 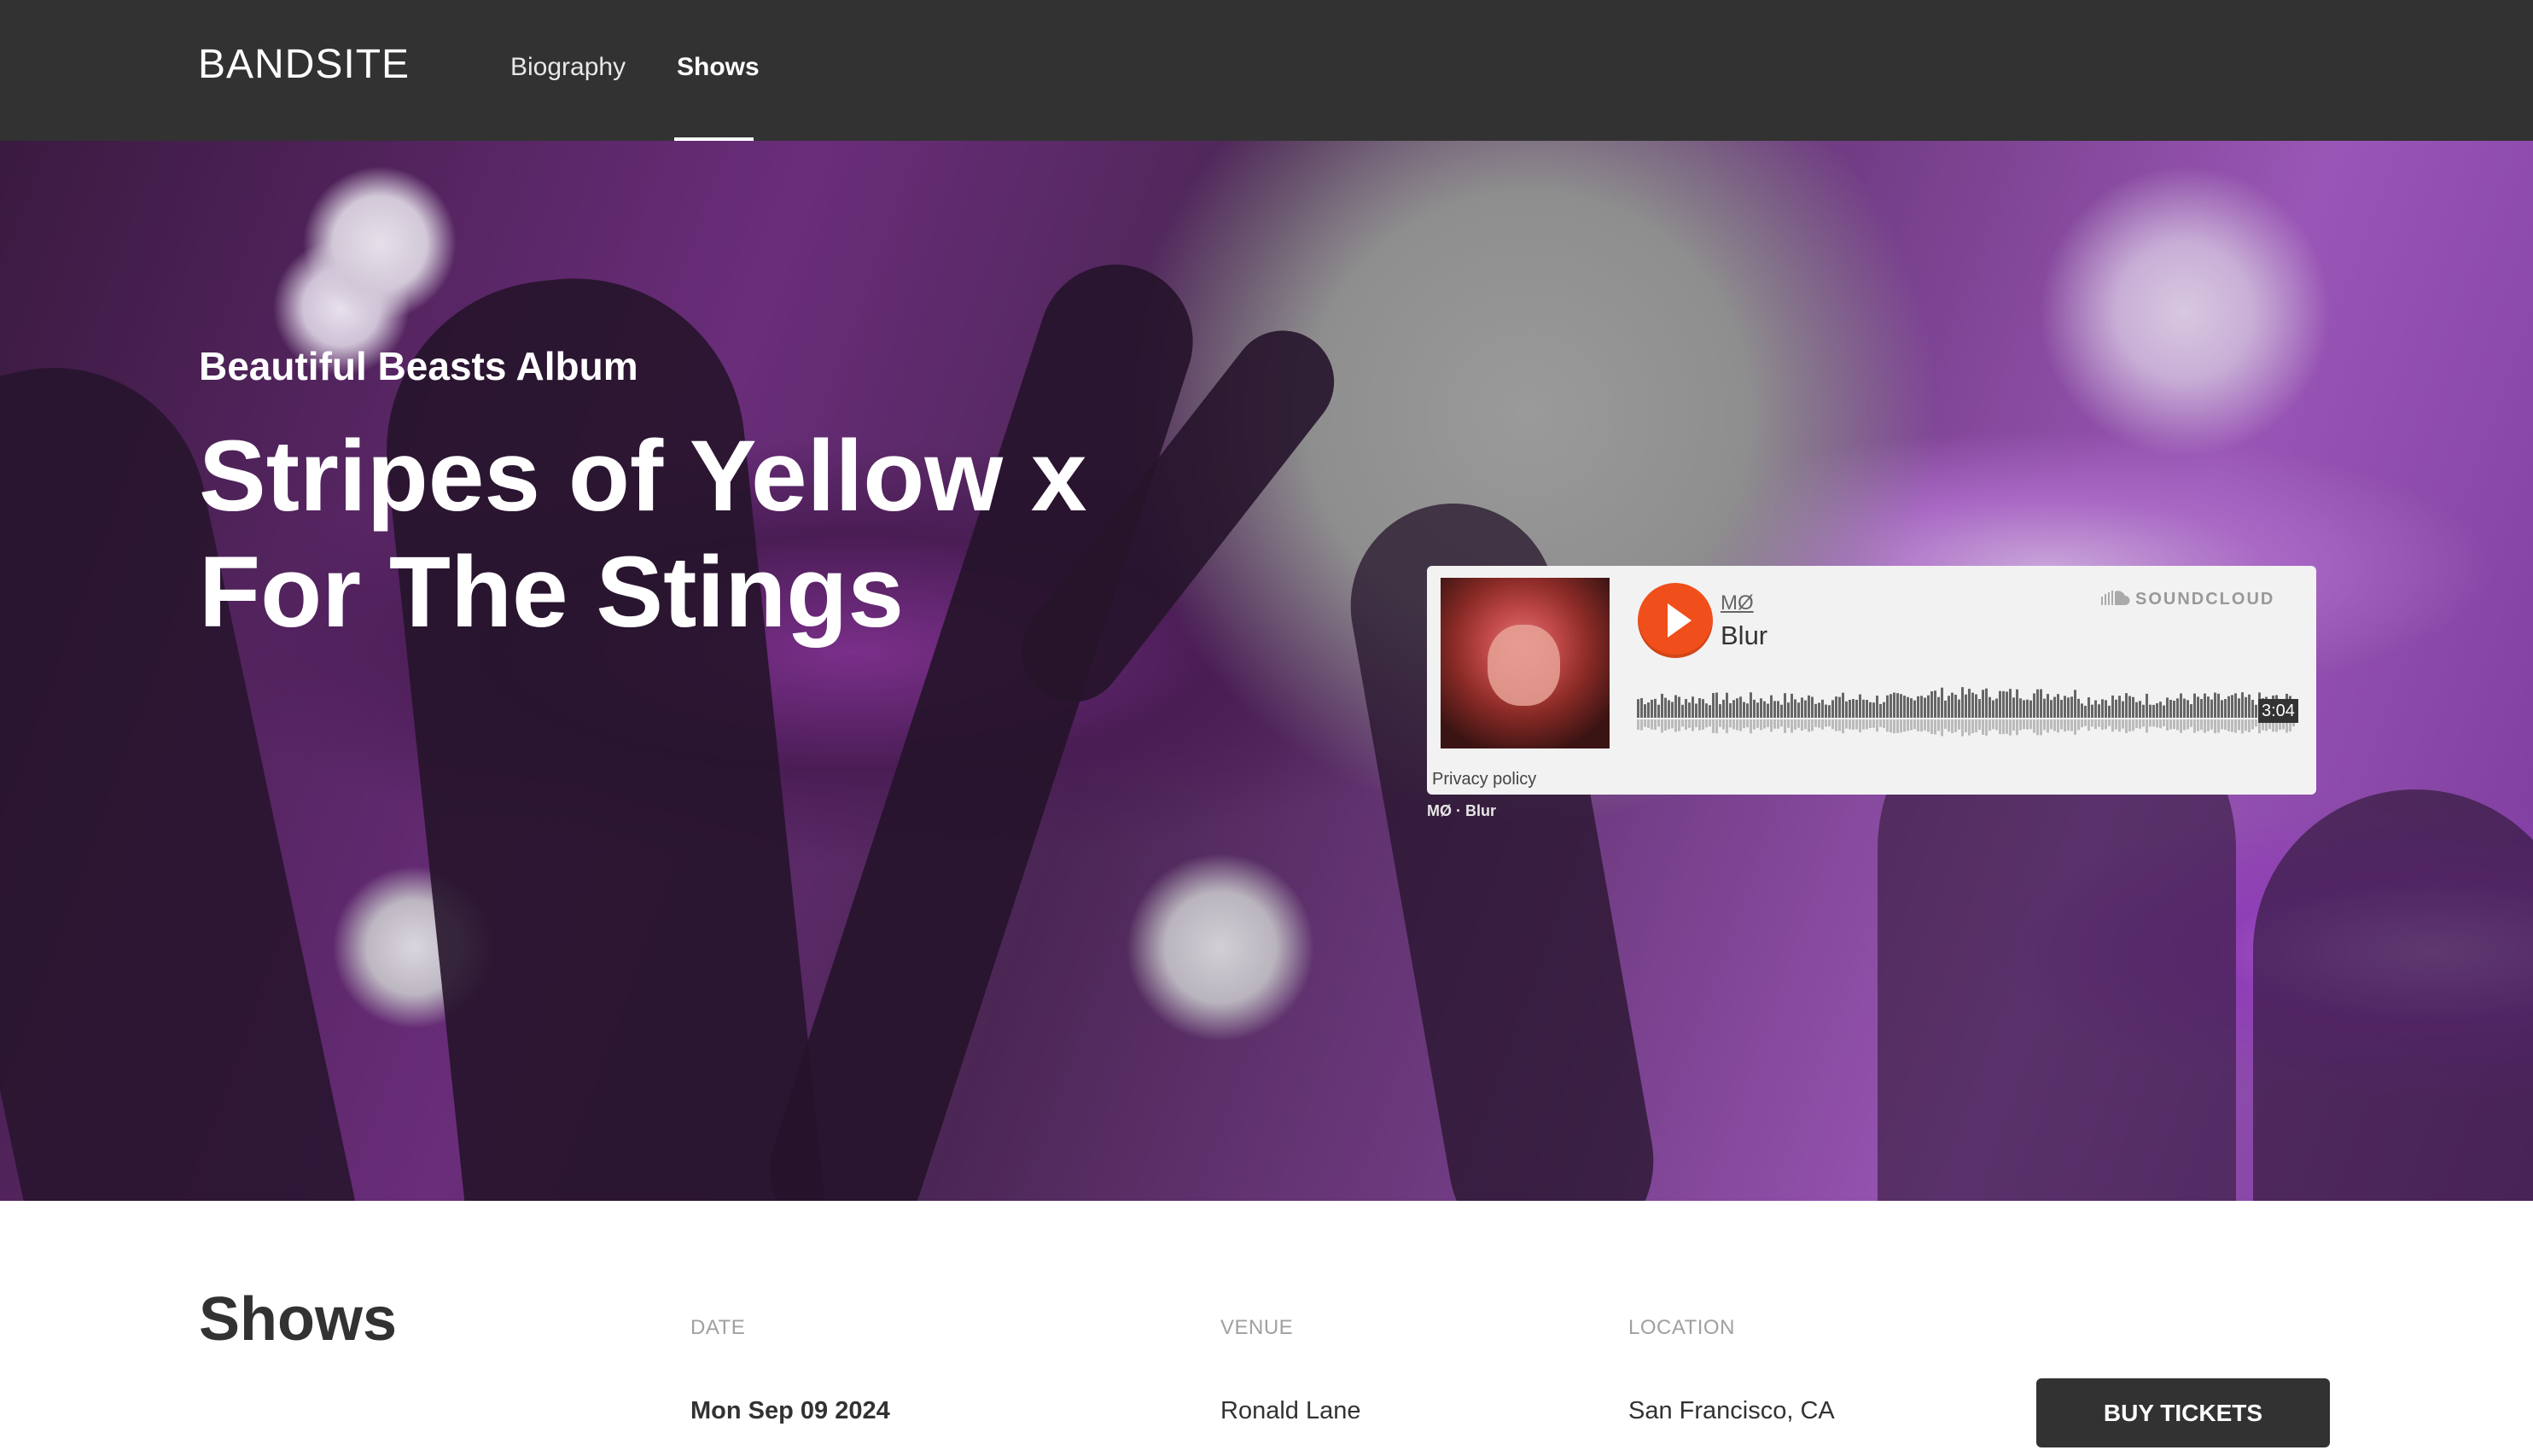 I want to click on soundcloud-logo-text: SOUNDCLOUD, so click(x=2204, y=599).